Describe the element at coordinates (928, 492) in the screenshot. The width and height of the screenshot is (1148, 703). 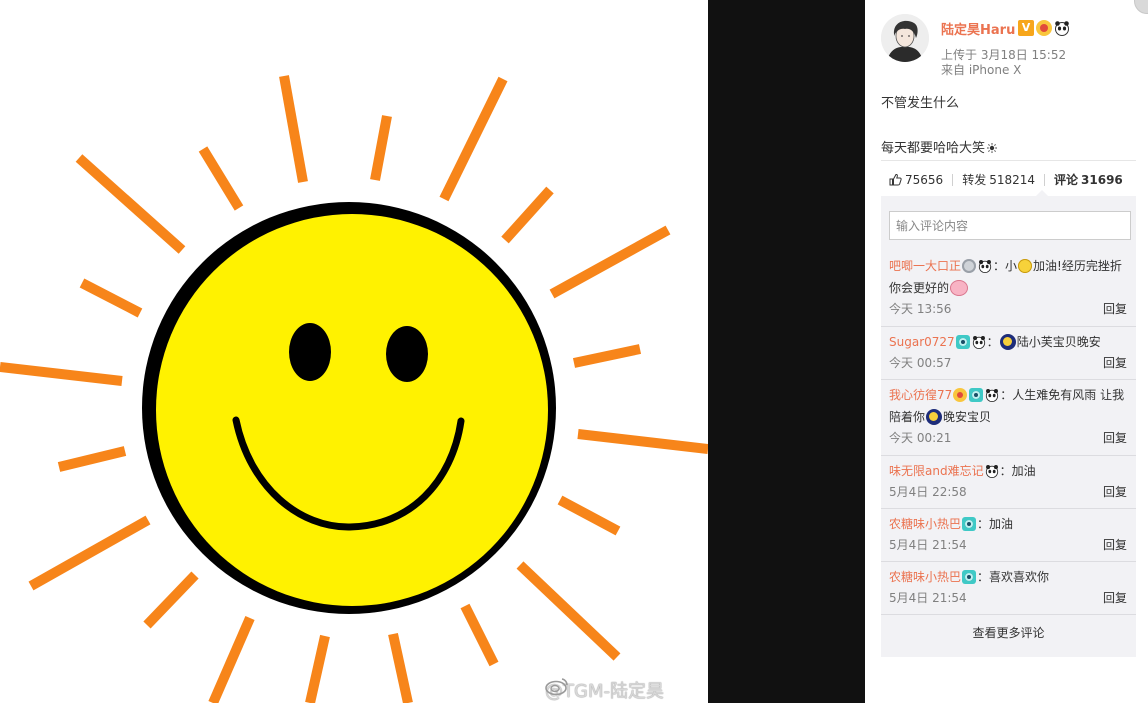
I see `comment-time: 5月4日 22:58` at that location.